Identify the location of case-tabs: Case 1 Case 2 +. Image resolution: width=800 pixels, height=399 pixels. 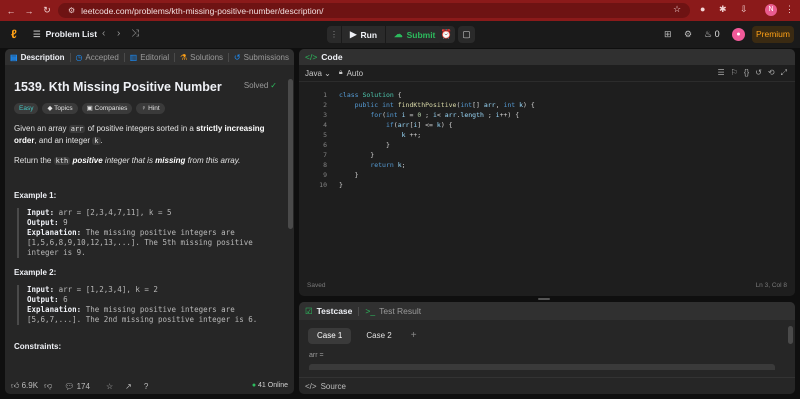
(364, 336).